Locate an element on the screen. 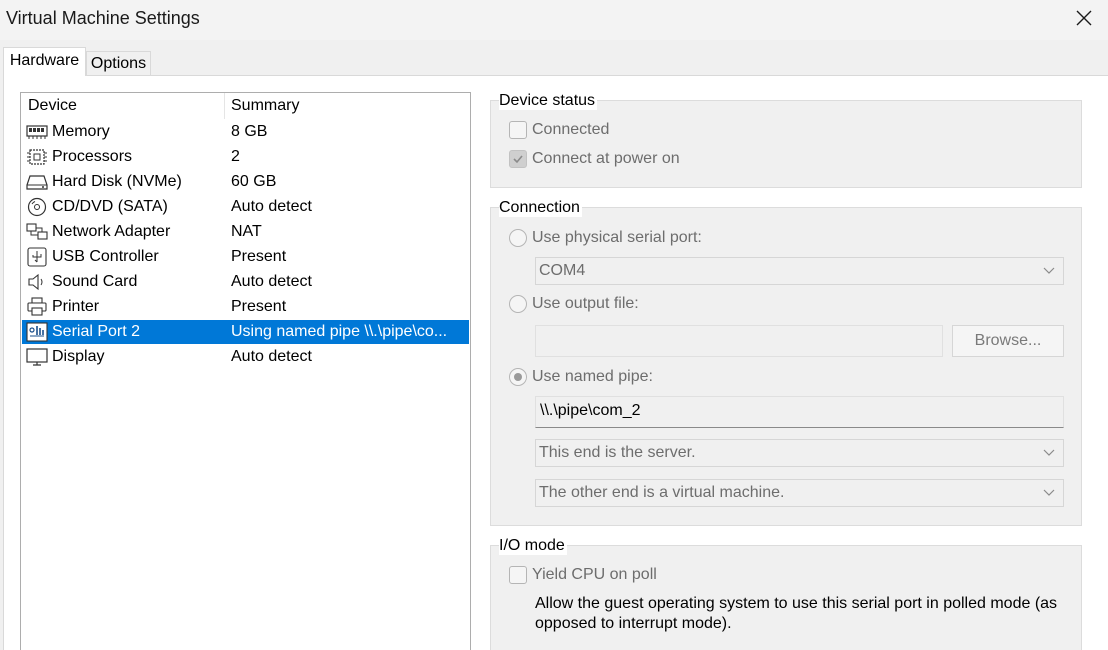 The image size is (1108, 650). connected-label: Connected is located at coordinates (571, 129).